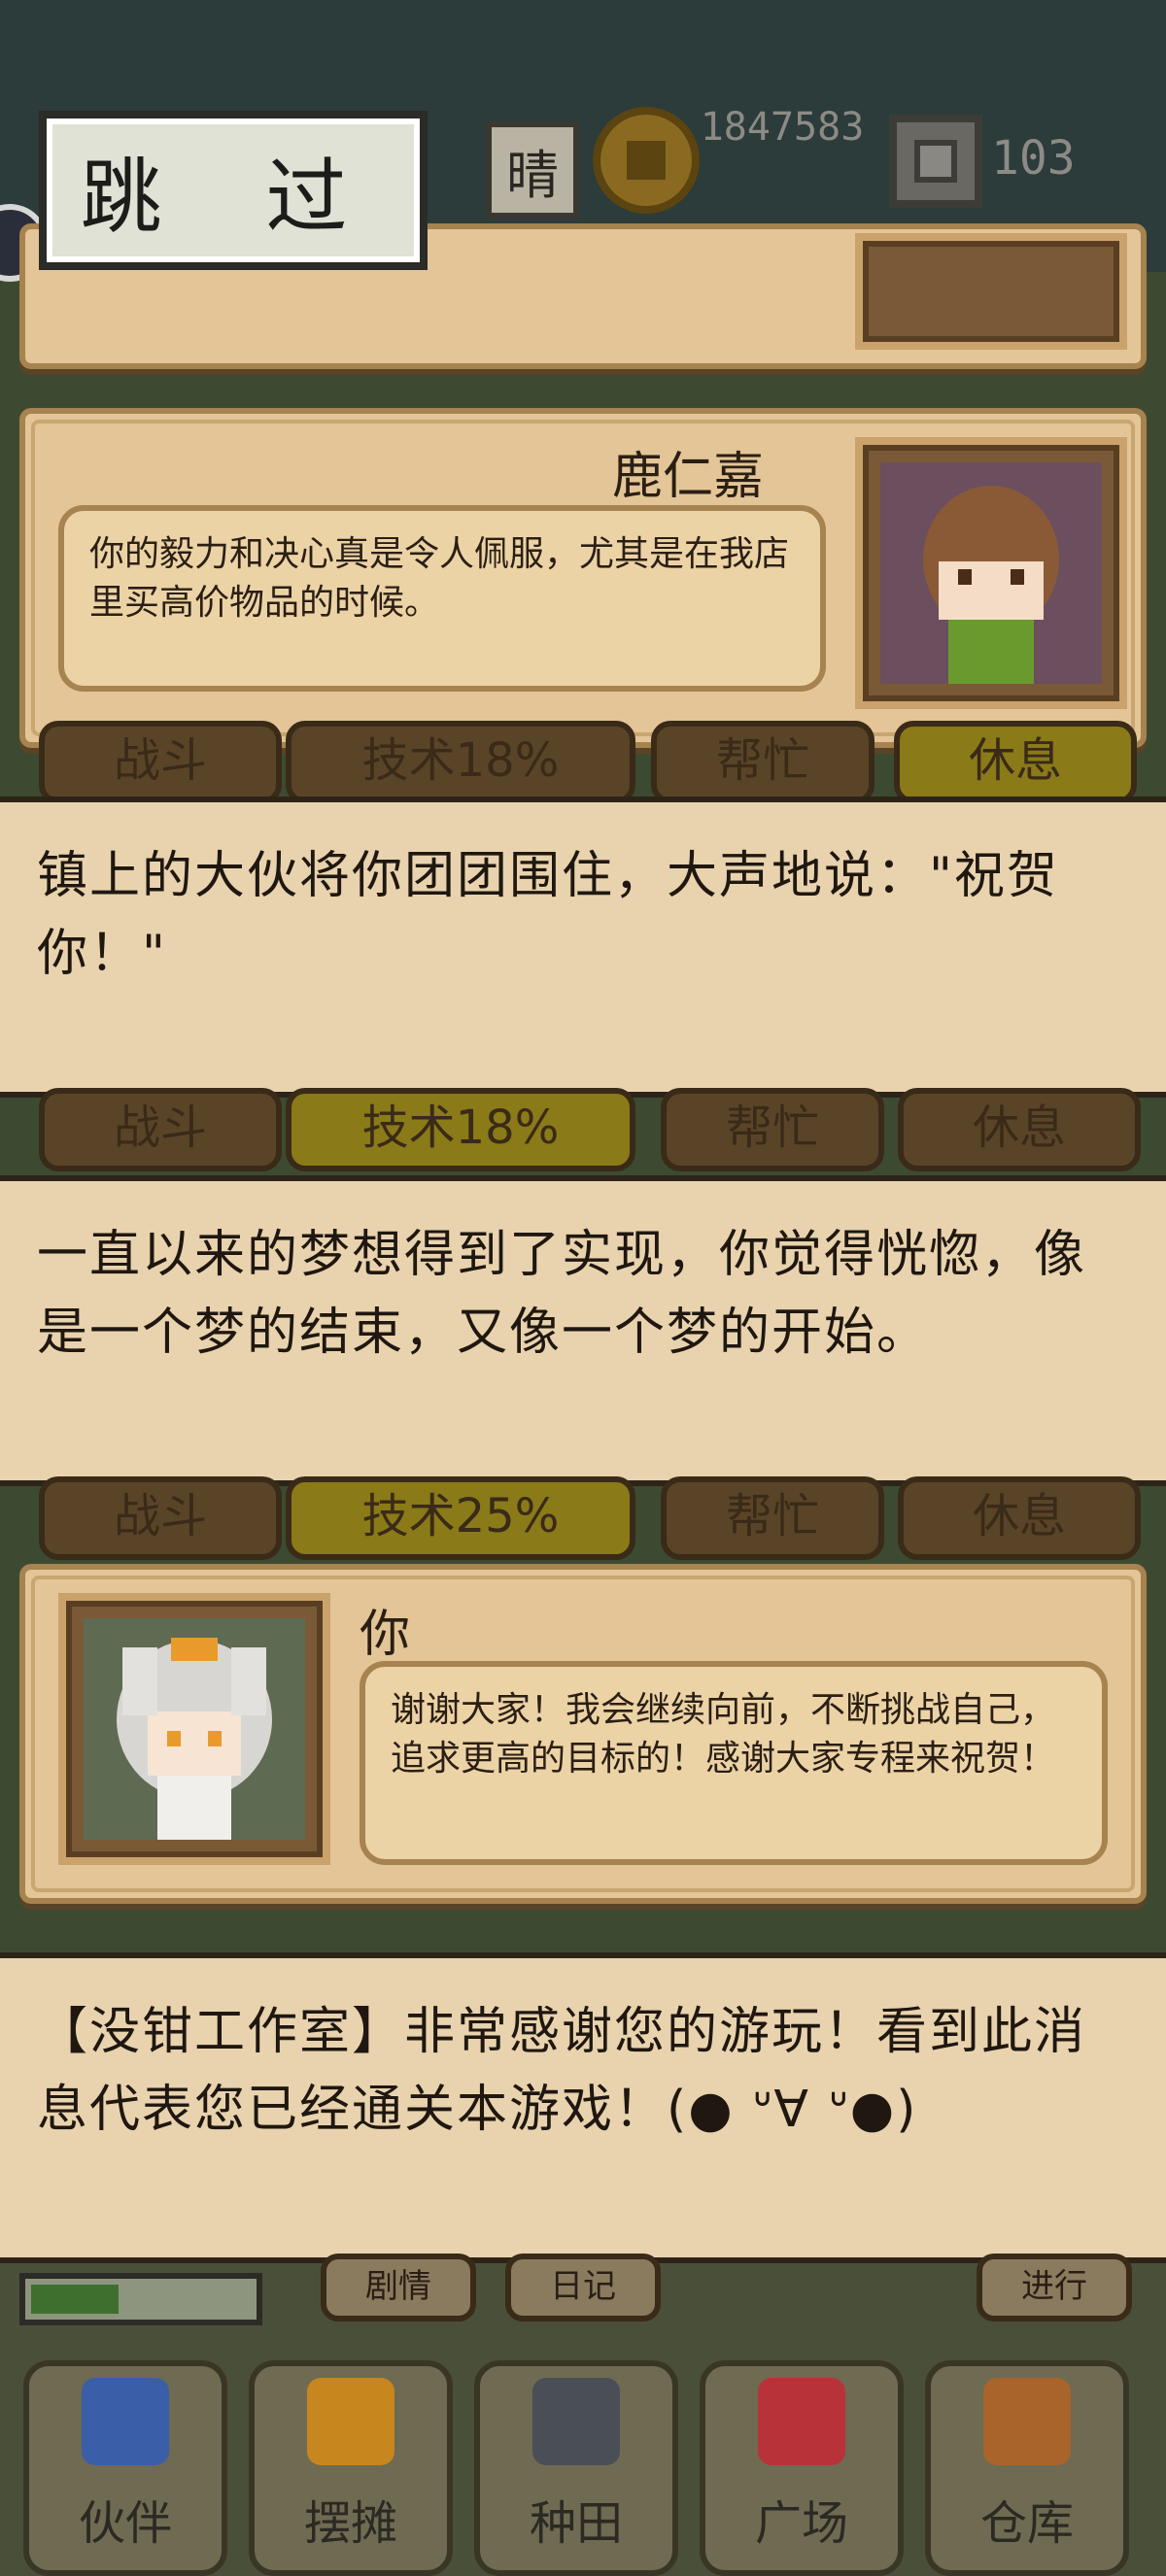 This screenshot has height=2576, width=1166. What do you see at coordinates (782, 127) in the screenshot?
I see `coin-amount: 1847583` at bounding box center [782, 127].